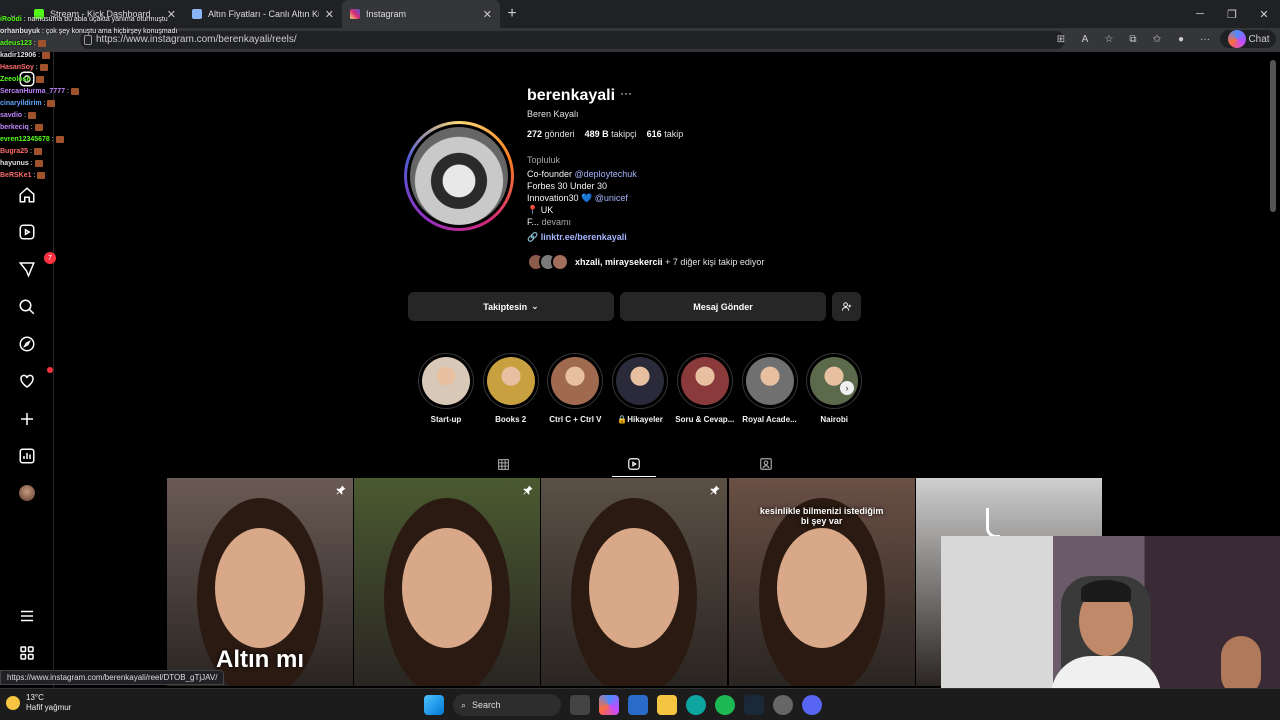 The height and width of the screenshot is (720, 1280). I want to click on highlight-item: Books 2, so click(511, 388).